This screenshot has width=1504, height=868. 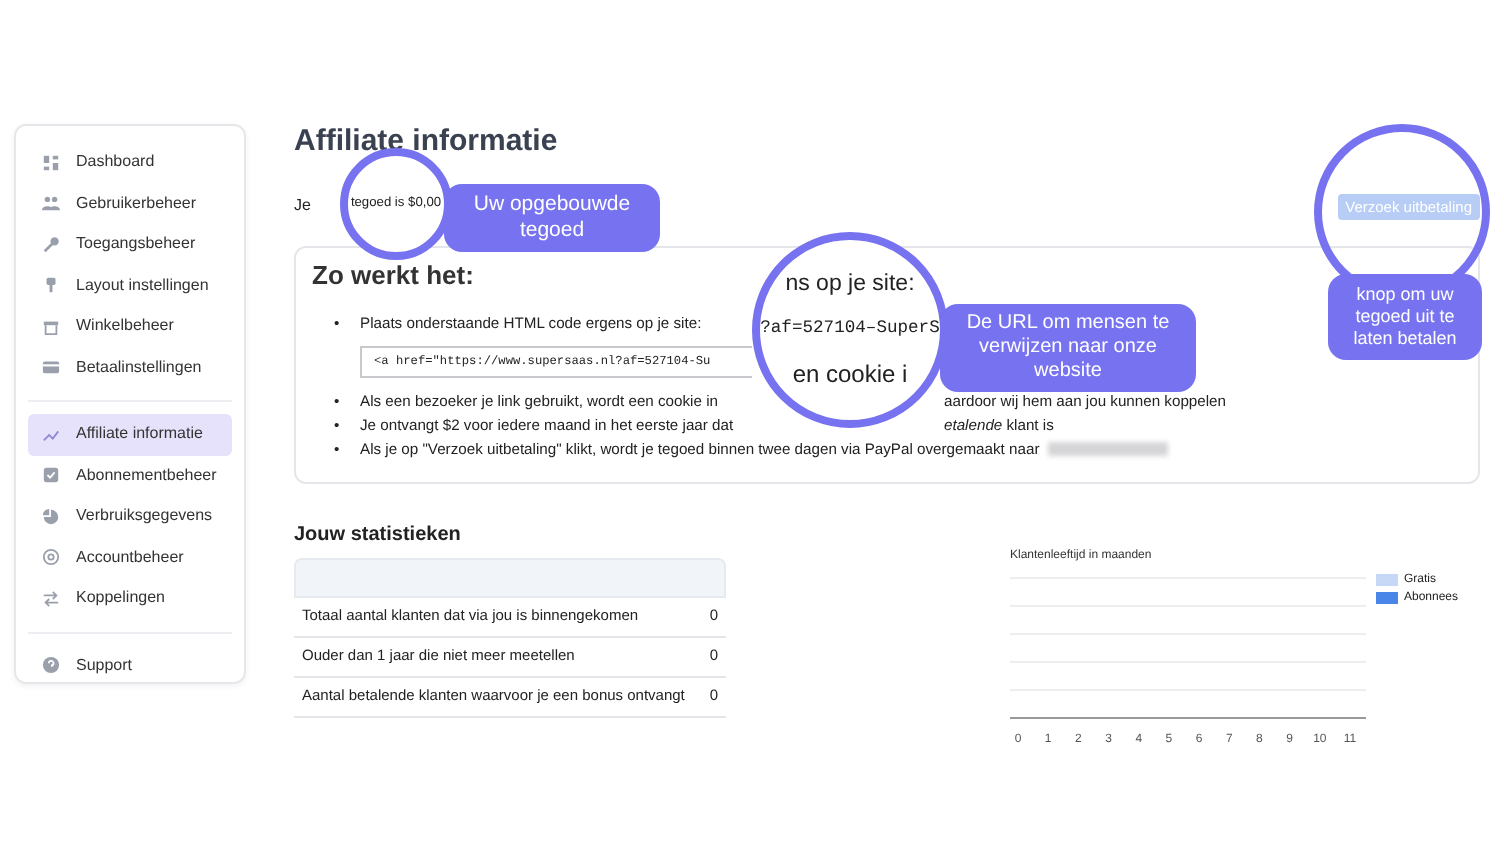 I want to click on swap-arrows-icon, so click(x=51, y=598).